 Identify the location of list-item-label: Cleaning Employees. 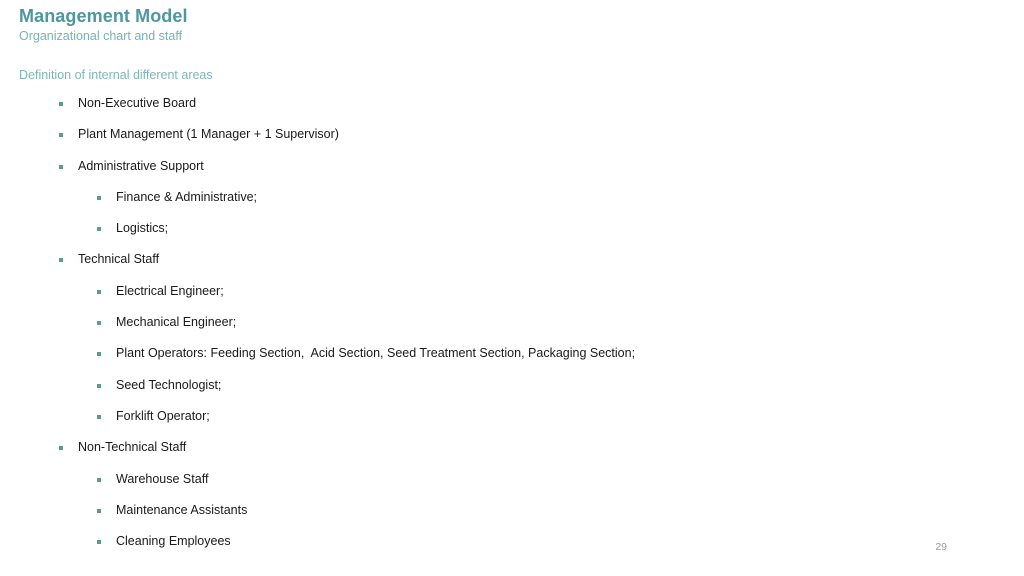
(173, 541).